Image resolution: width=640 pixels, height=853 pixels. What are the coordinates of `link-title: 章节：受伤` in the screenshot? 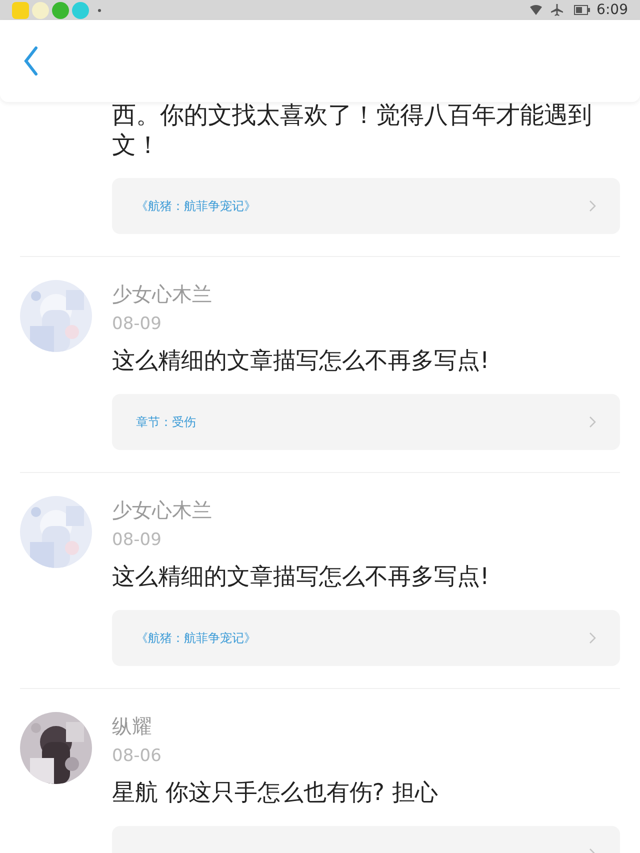 It's located at (166, 422).